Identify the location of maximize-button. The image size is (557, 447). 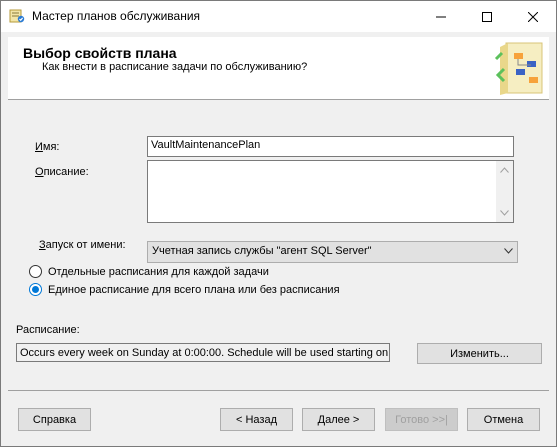
(487, 16).